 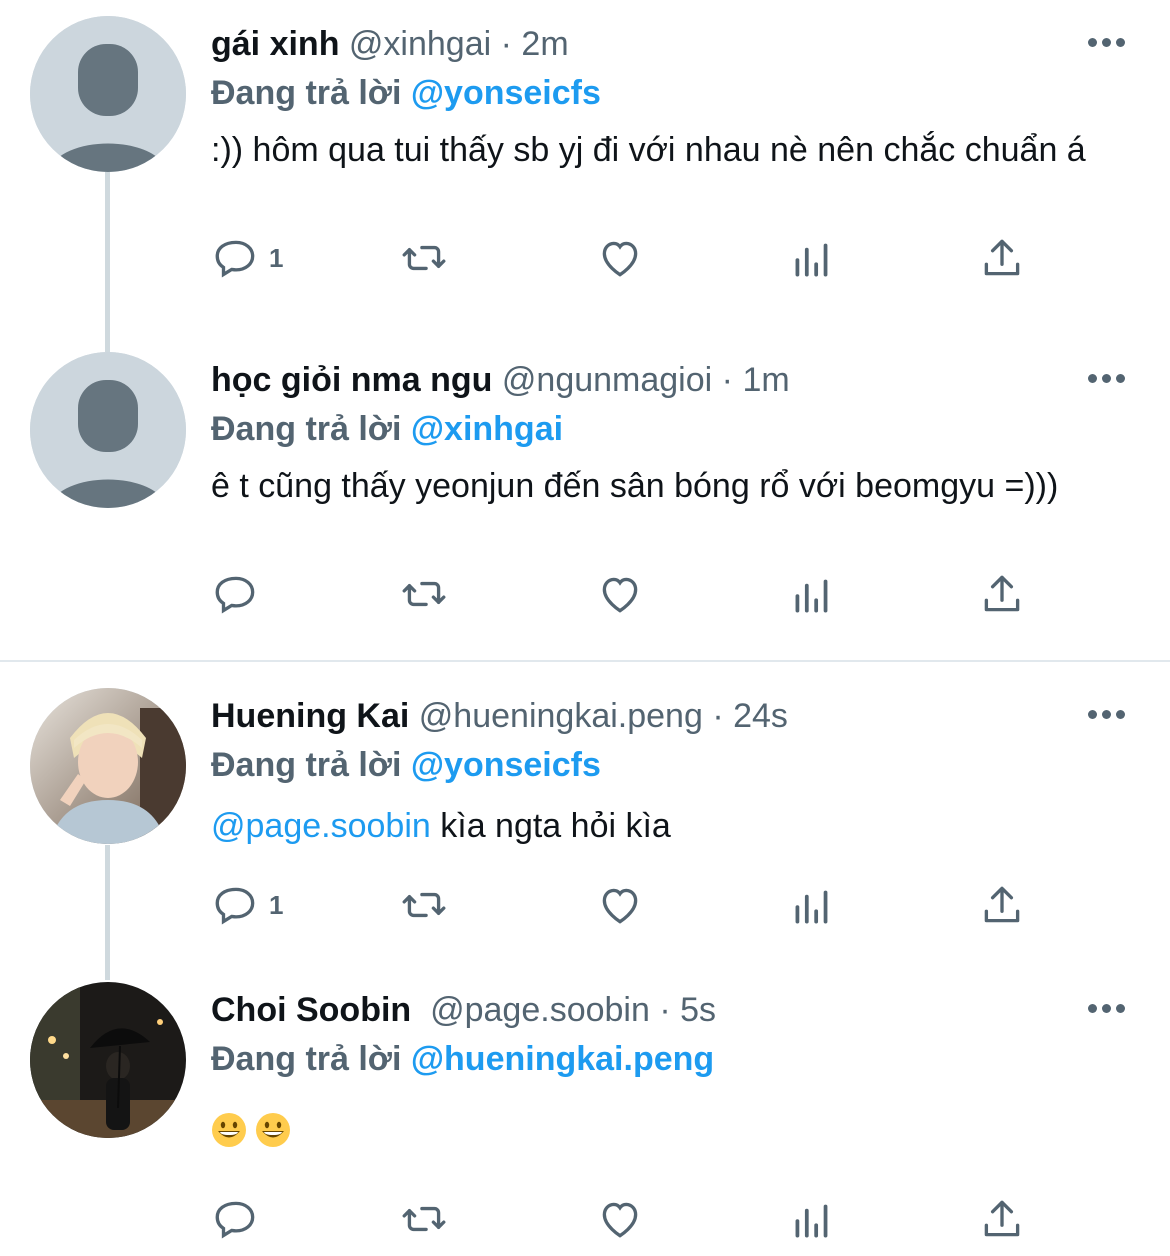 I want to click on replying-mention-link: @hueningkai.peng, so click(x=562, y=1059).